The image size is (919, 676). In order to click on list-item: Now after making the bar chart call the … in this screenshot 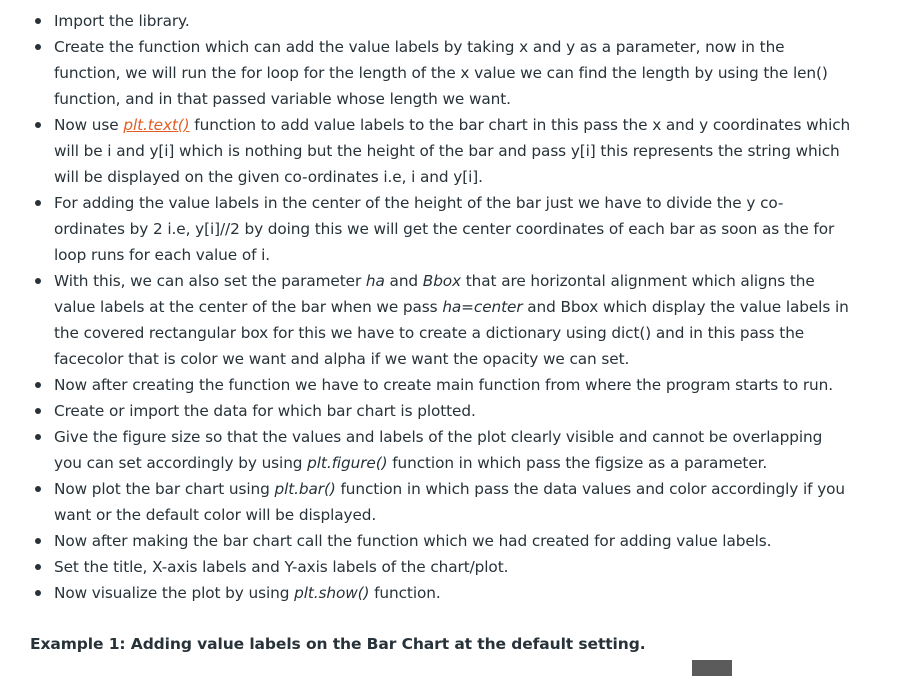, I will do `click(444, 541)`.